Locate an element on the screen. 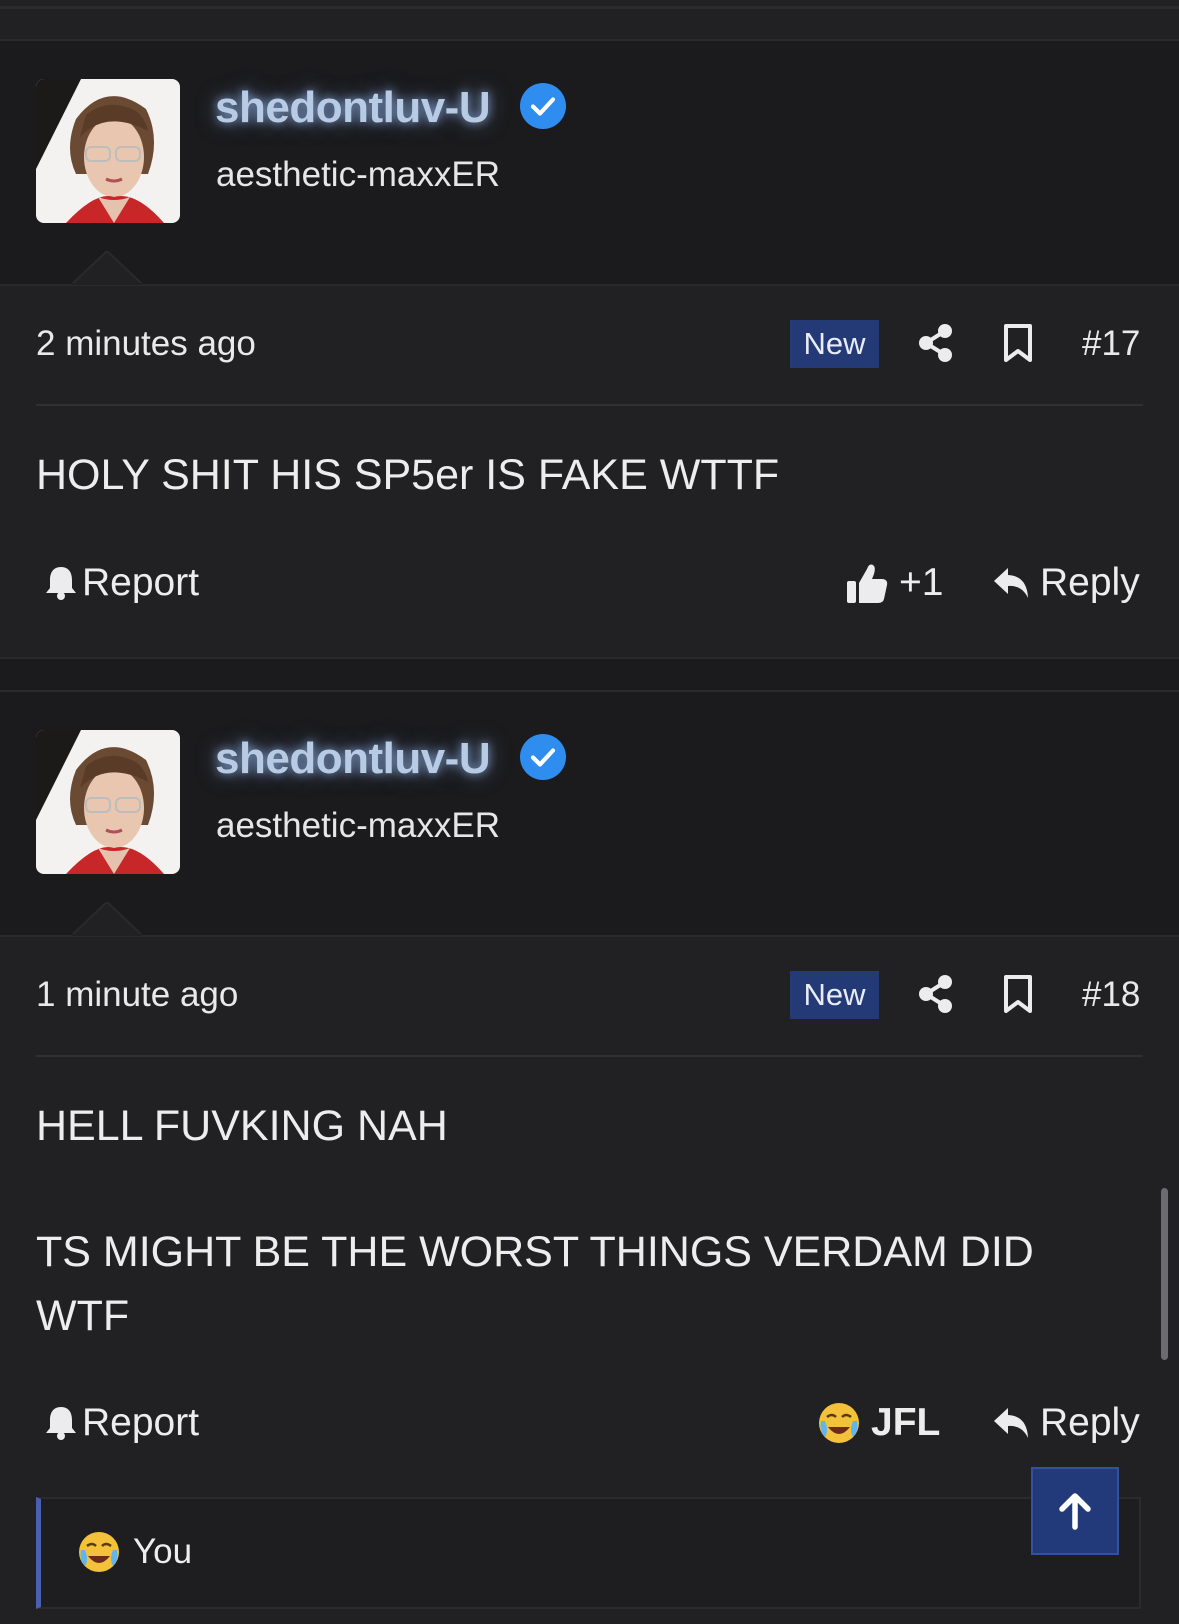  post-time: 2 minutes ago is located at coordinates (146, 344).